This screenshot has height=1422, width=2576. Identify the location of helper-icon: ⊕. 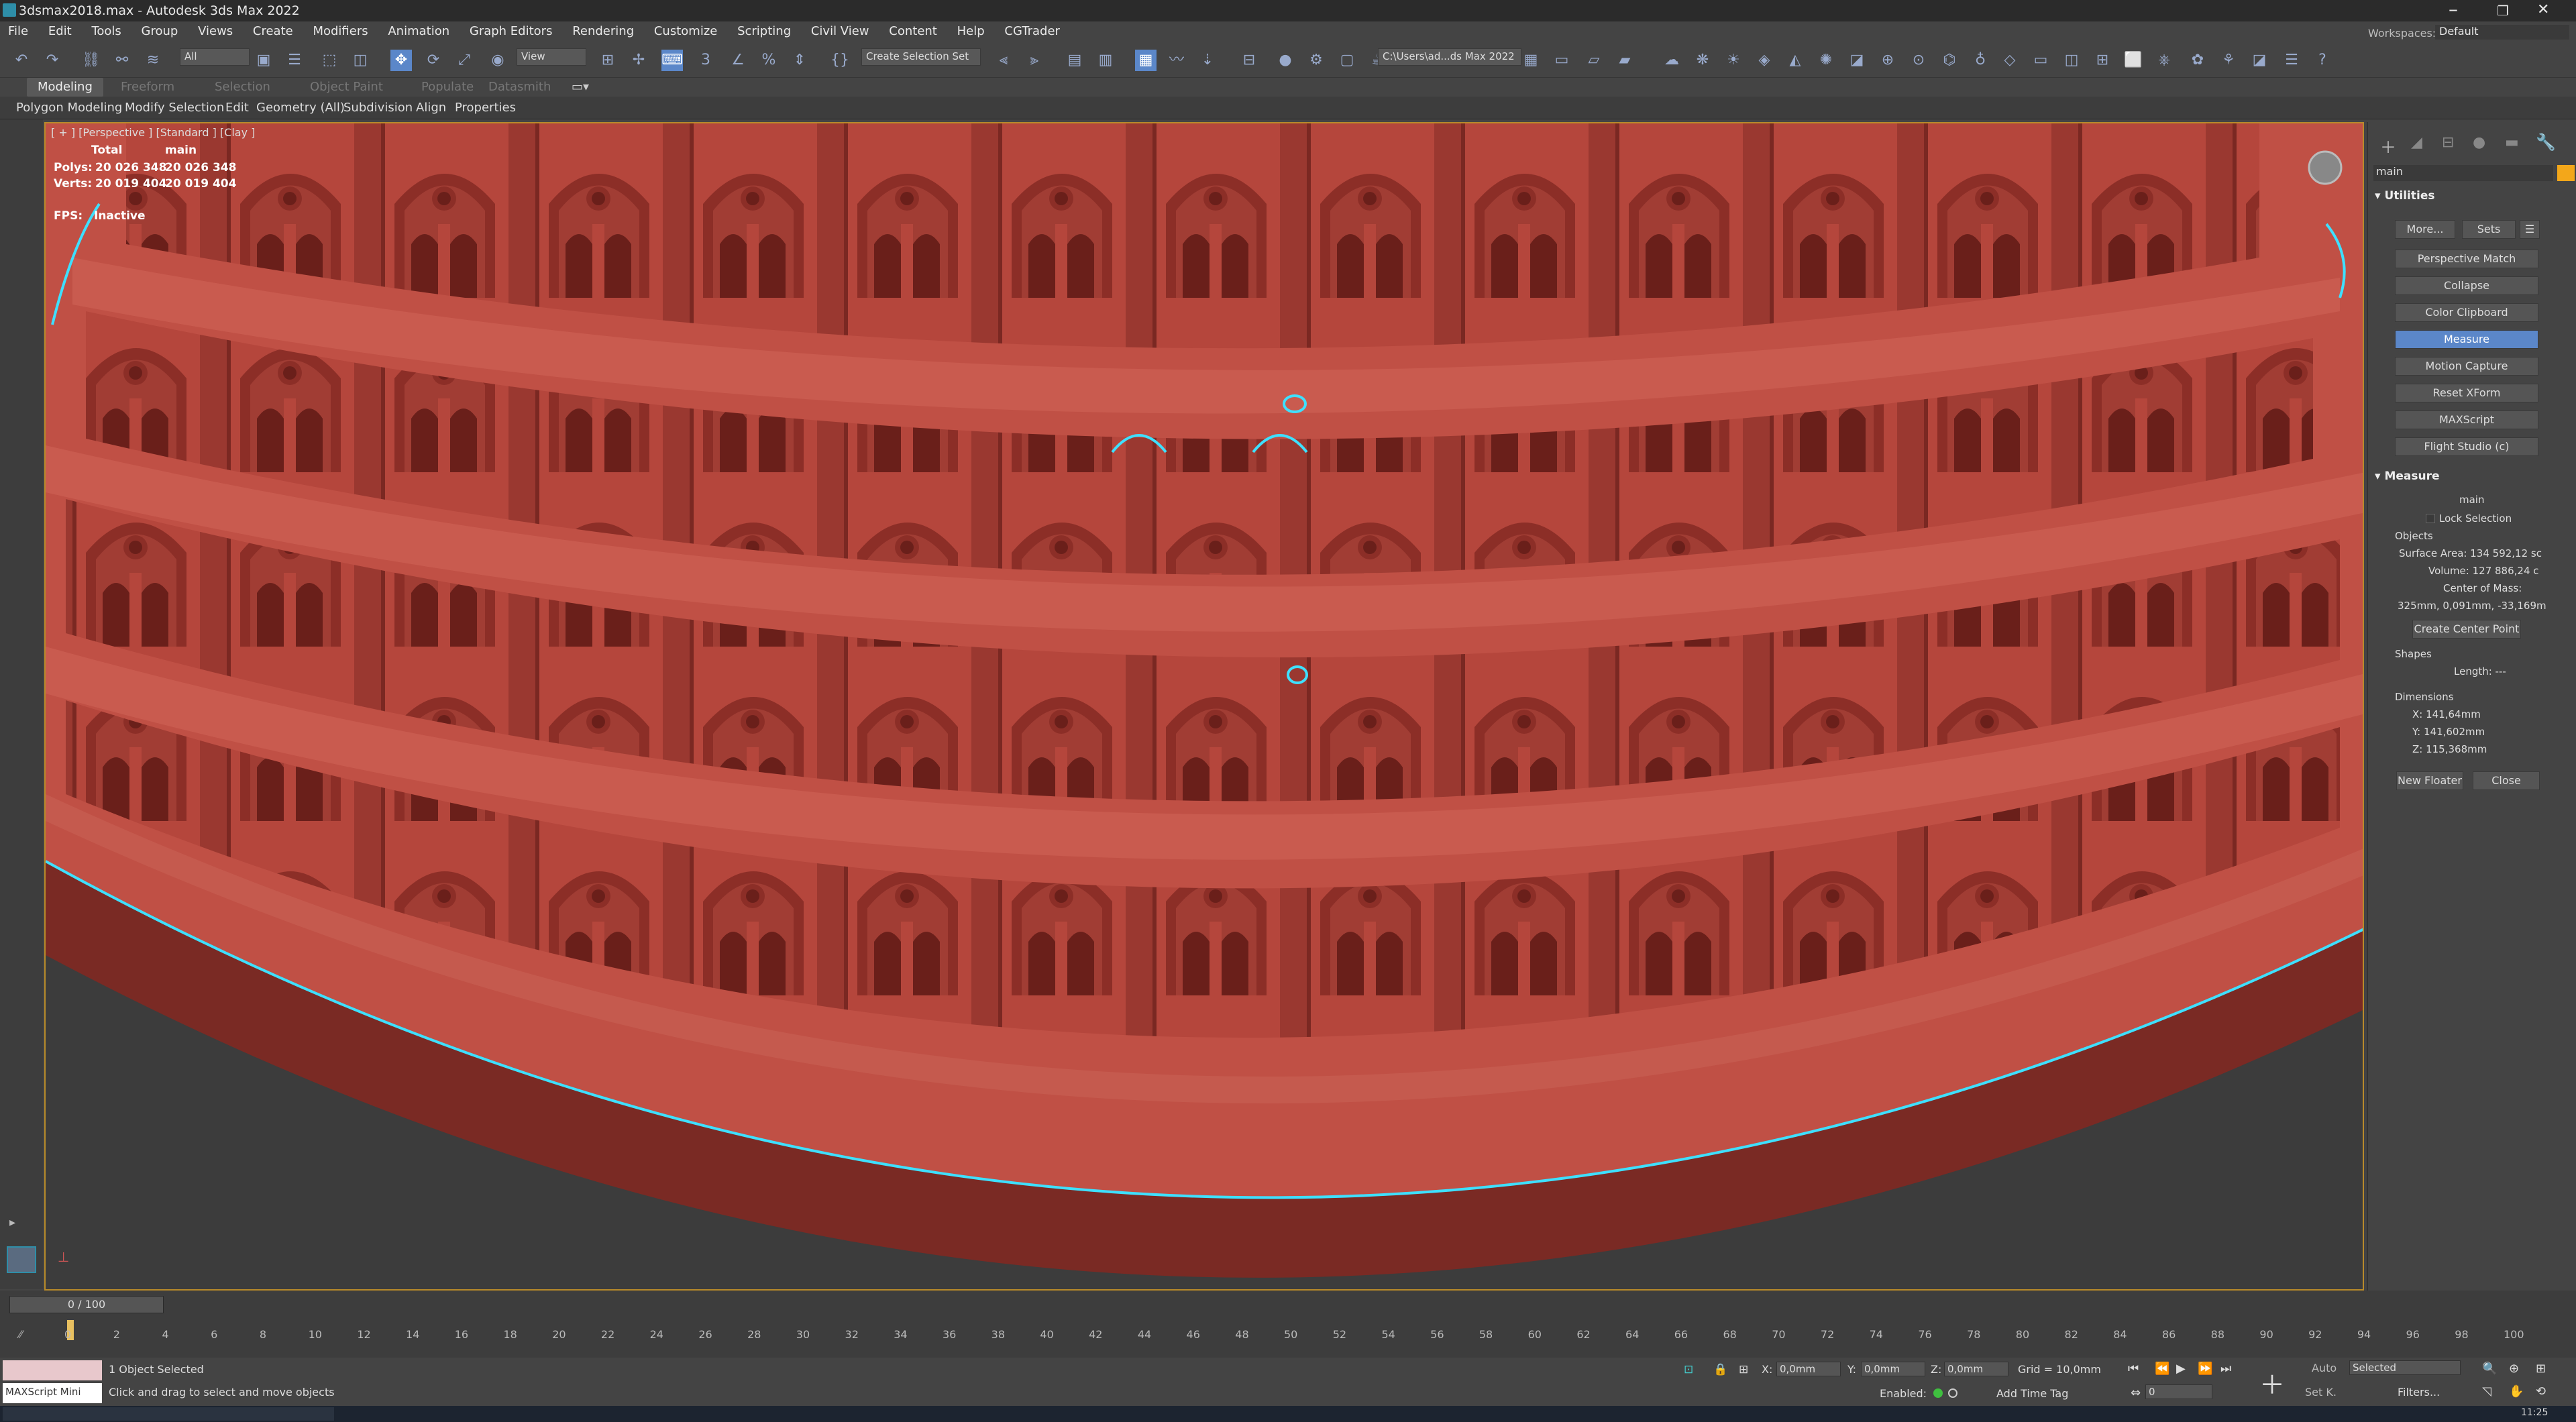
(1887, 61).